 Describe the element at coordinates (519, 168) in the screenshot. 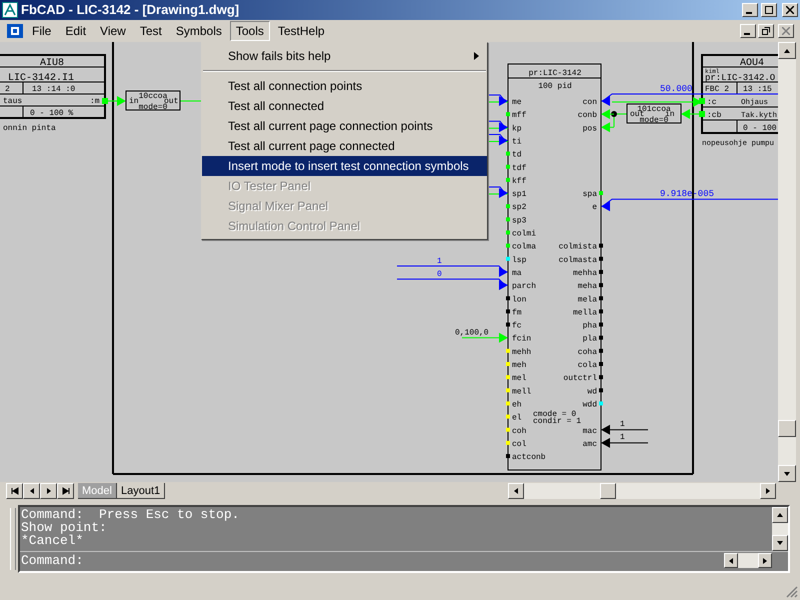

I see `pin-label: tdf` at that location.